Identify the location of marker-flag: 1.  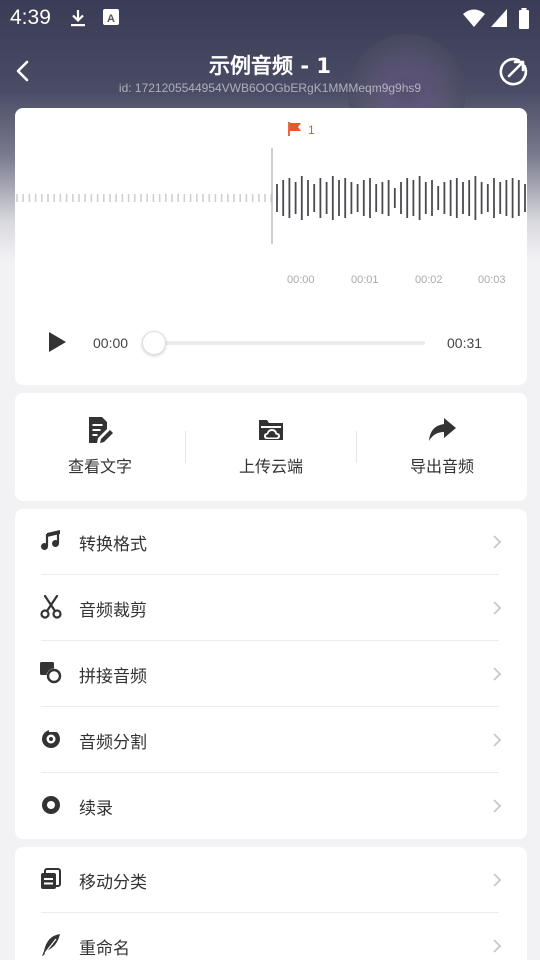
(301, 130).